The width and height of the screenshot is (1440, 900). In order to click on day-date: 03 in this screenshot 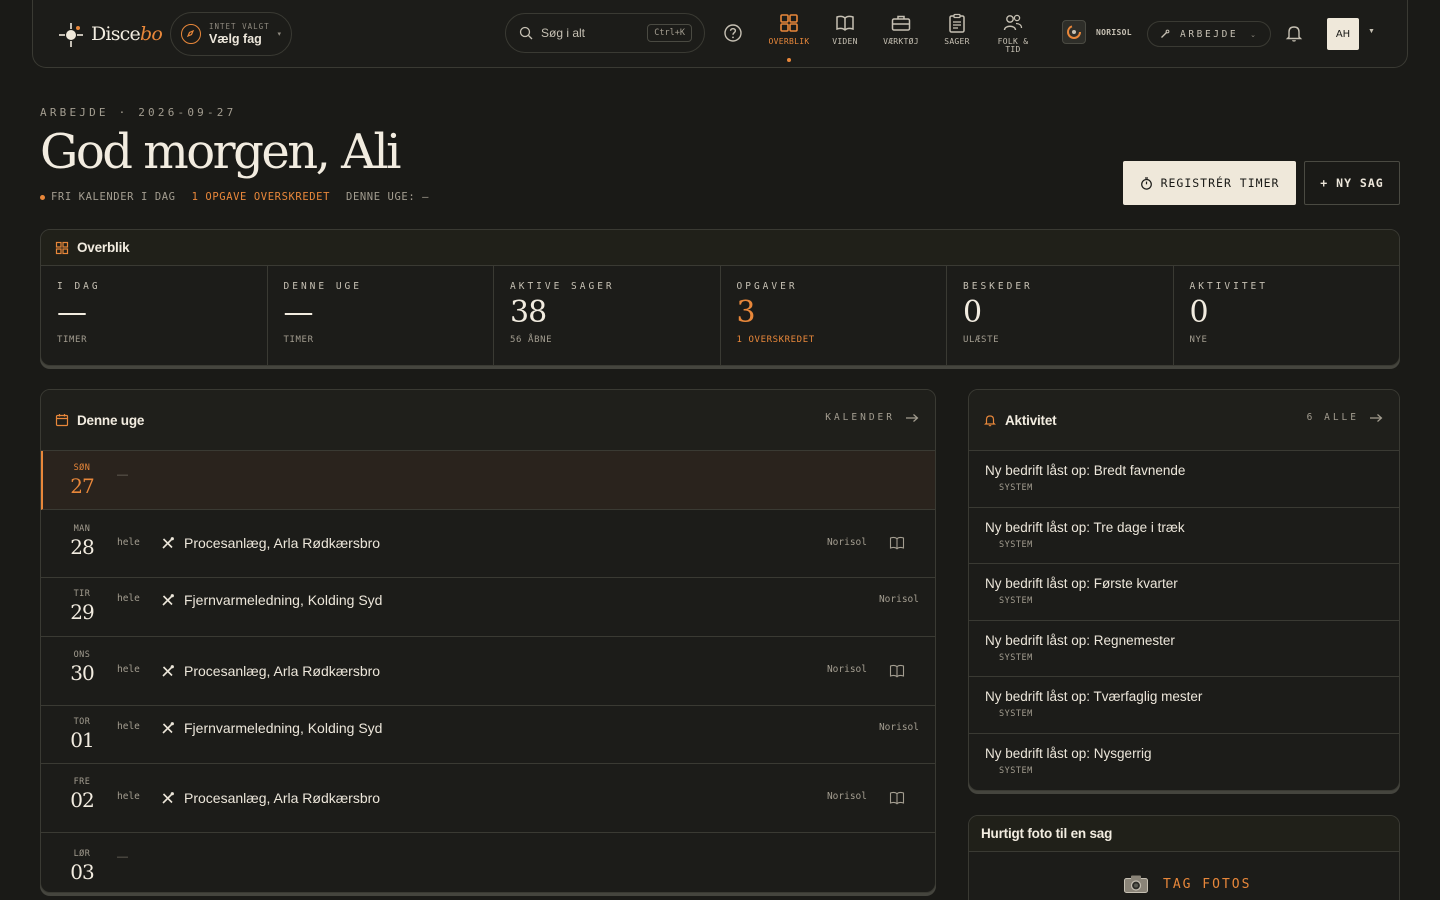, I will do `click(82, 872)`.